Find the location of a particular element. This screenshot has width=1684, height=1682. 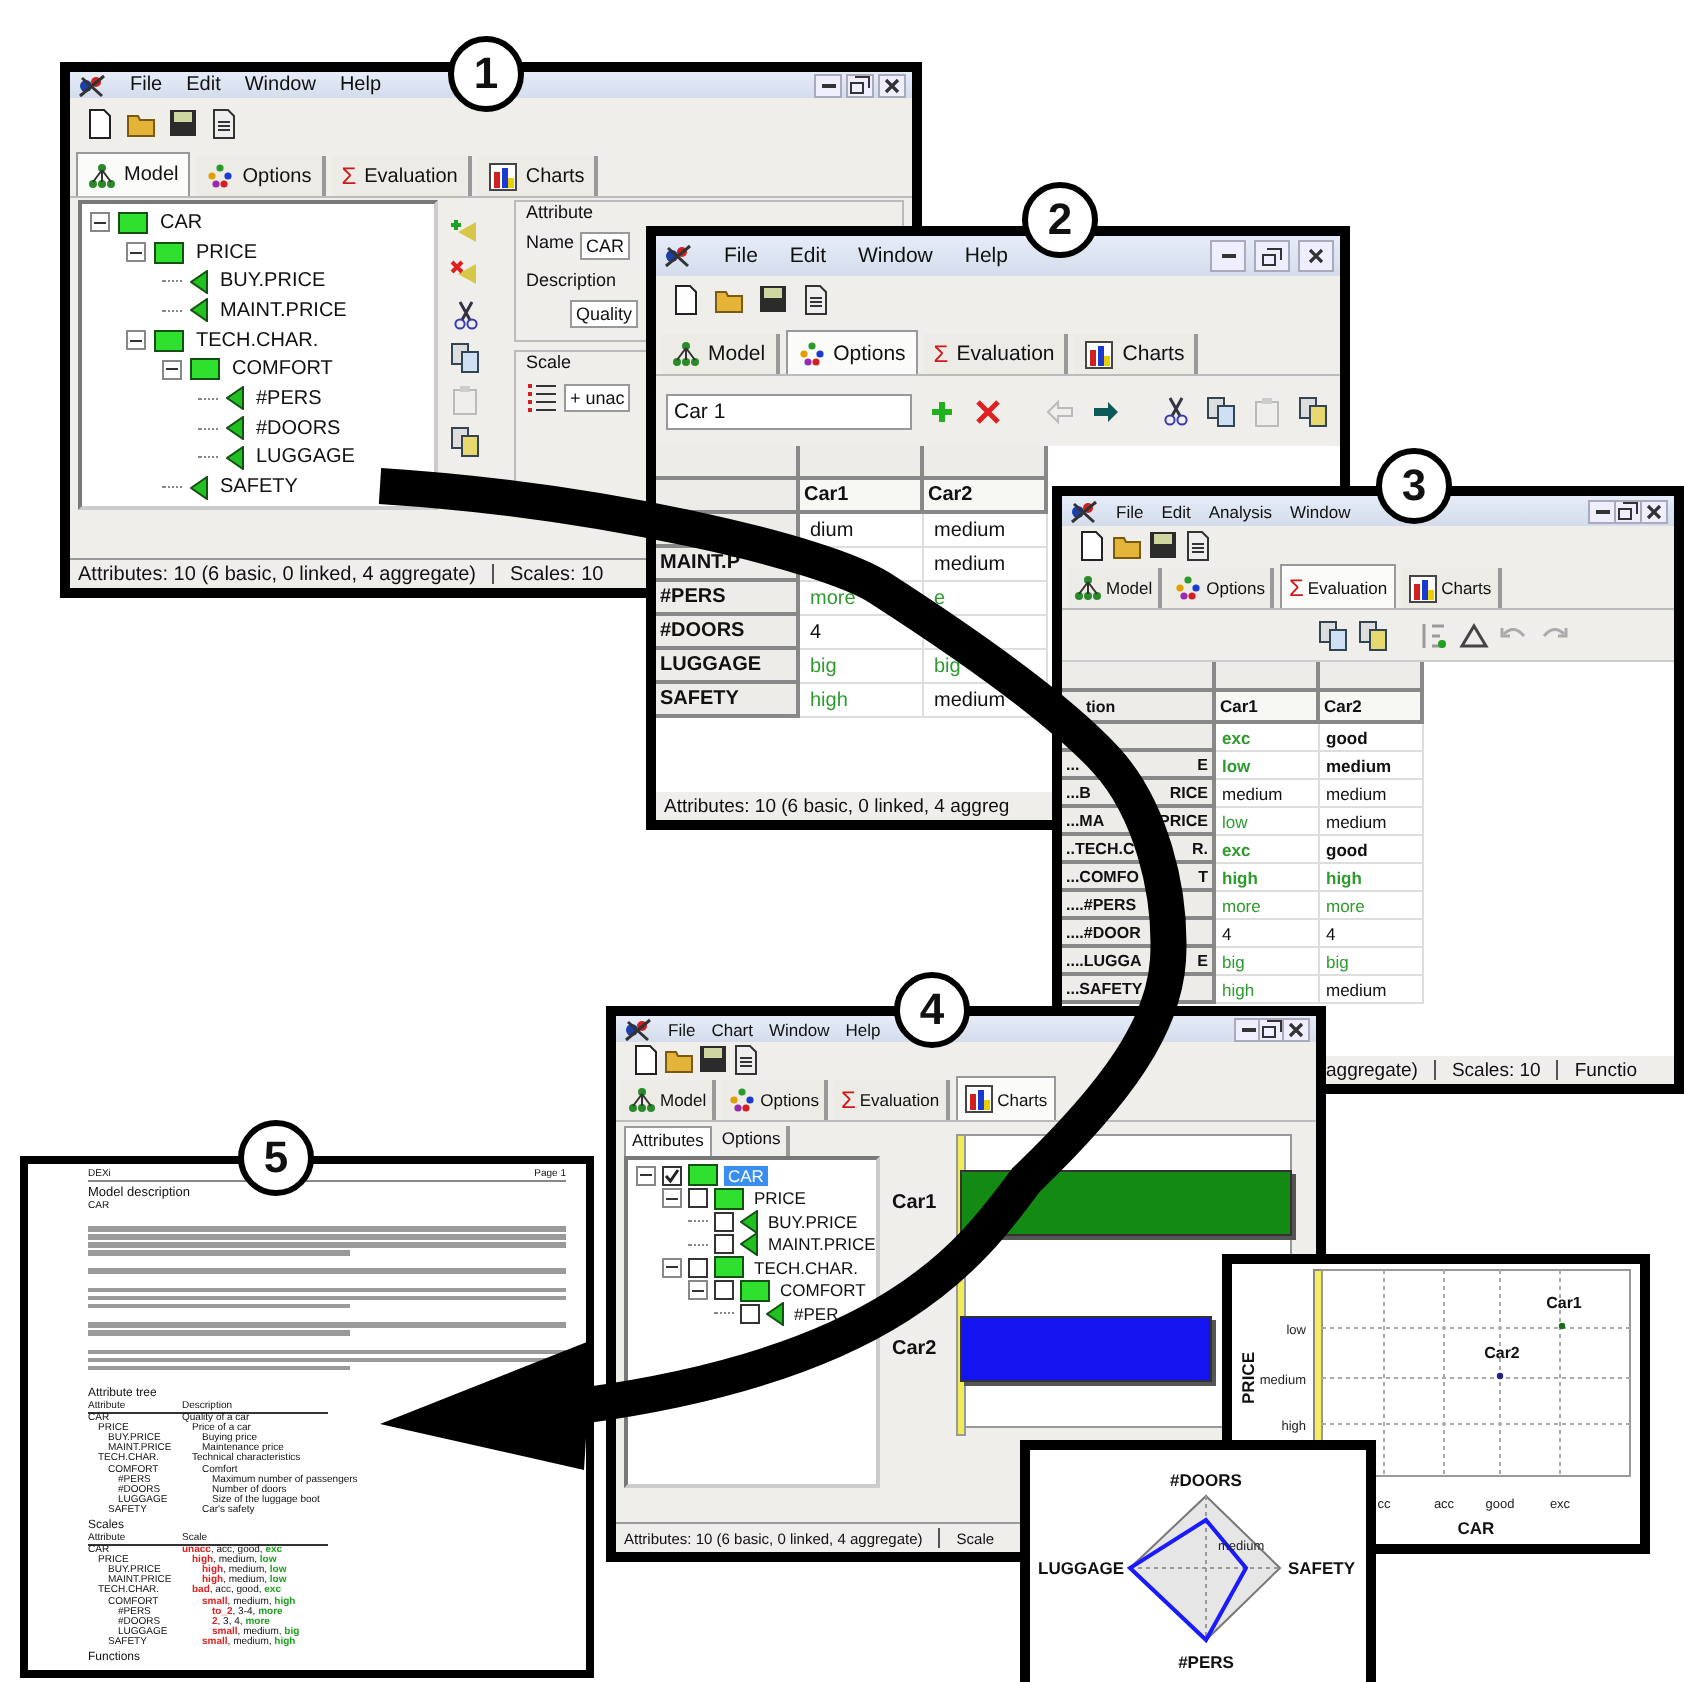

description-field: Quality is located at coordinates (604, 314).